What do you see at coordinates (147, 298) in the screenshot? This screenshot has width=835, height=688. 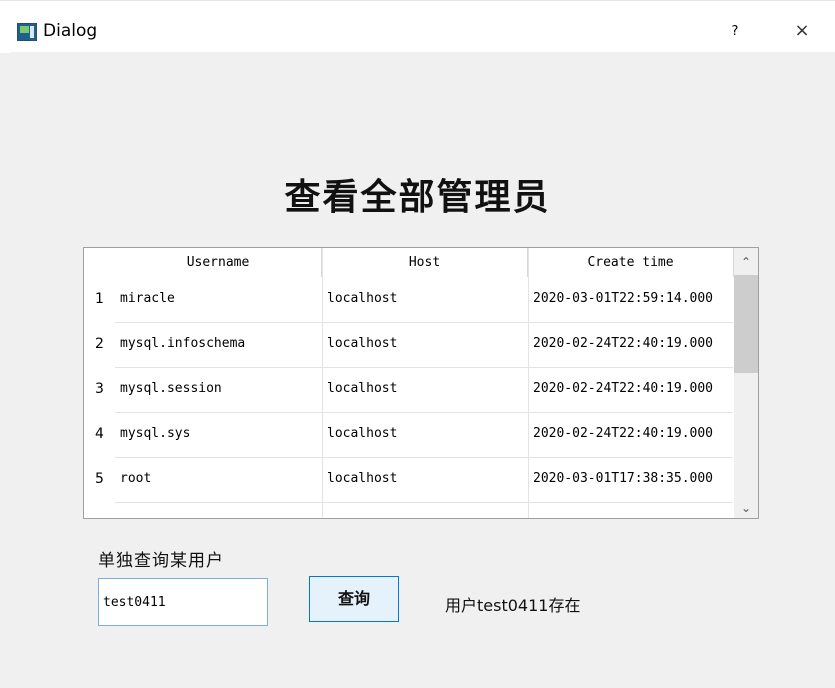 I see `cell-username: miracle` at bounding box center [147, 298].